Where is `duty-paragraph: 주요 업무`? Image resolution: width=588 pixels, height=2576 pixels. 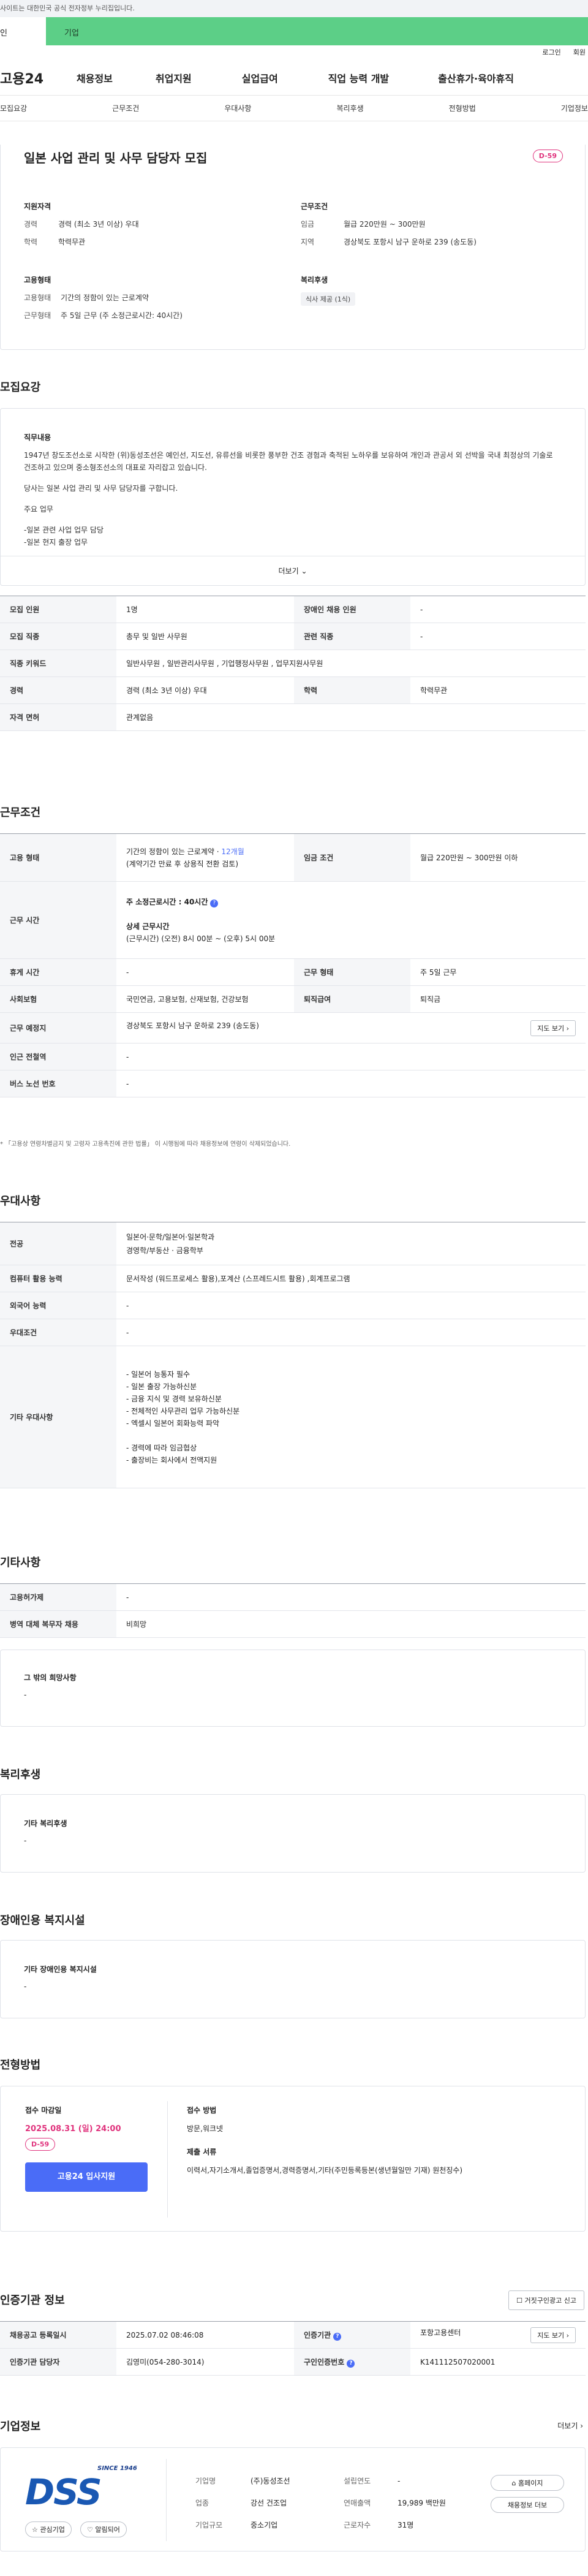 duty-paragraph: 주요 업무 is located at coordinates (39, 509).